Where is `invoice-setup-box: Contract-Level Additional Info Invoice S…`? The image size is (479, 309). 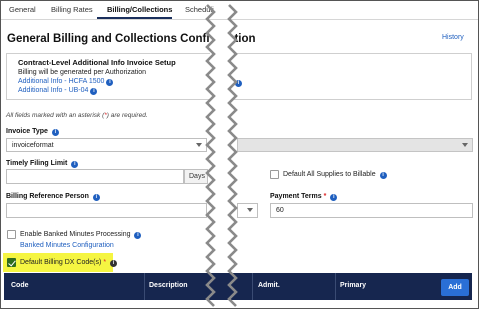
invoice-setup-box: Contract-Level Additional Info Invoice S… is located at coordinates (239, 76).